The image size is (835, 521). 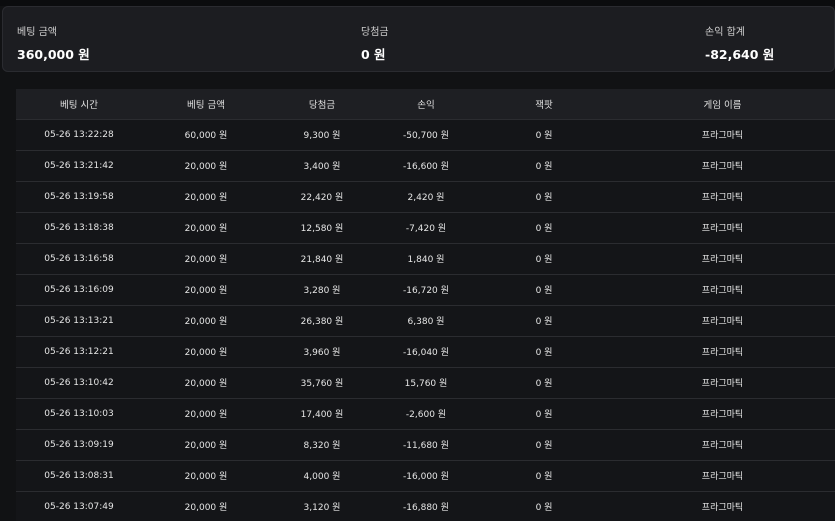 I want to click on cell-col-win-amount: 22,420 원, so click(x=322, y=198).